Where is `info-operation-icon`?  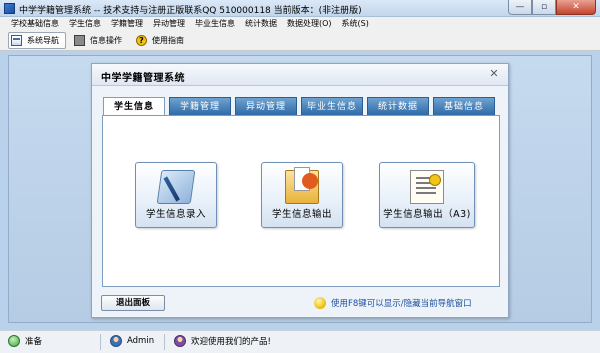
info-operation-icon is located at coordinates (79, 40).